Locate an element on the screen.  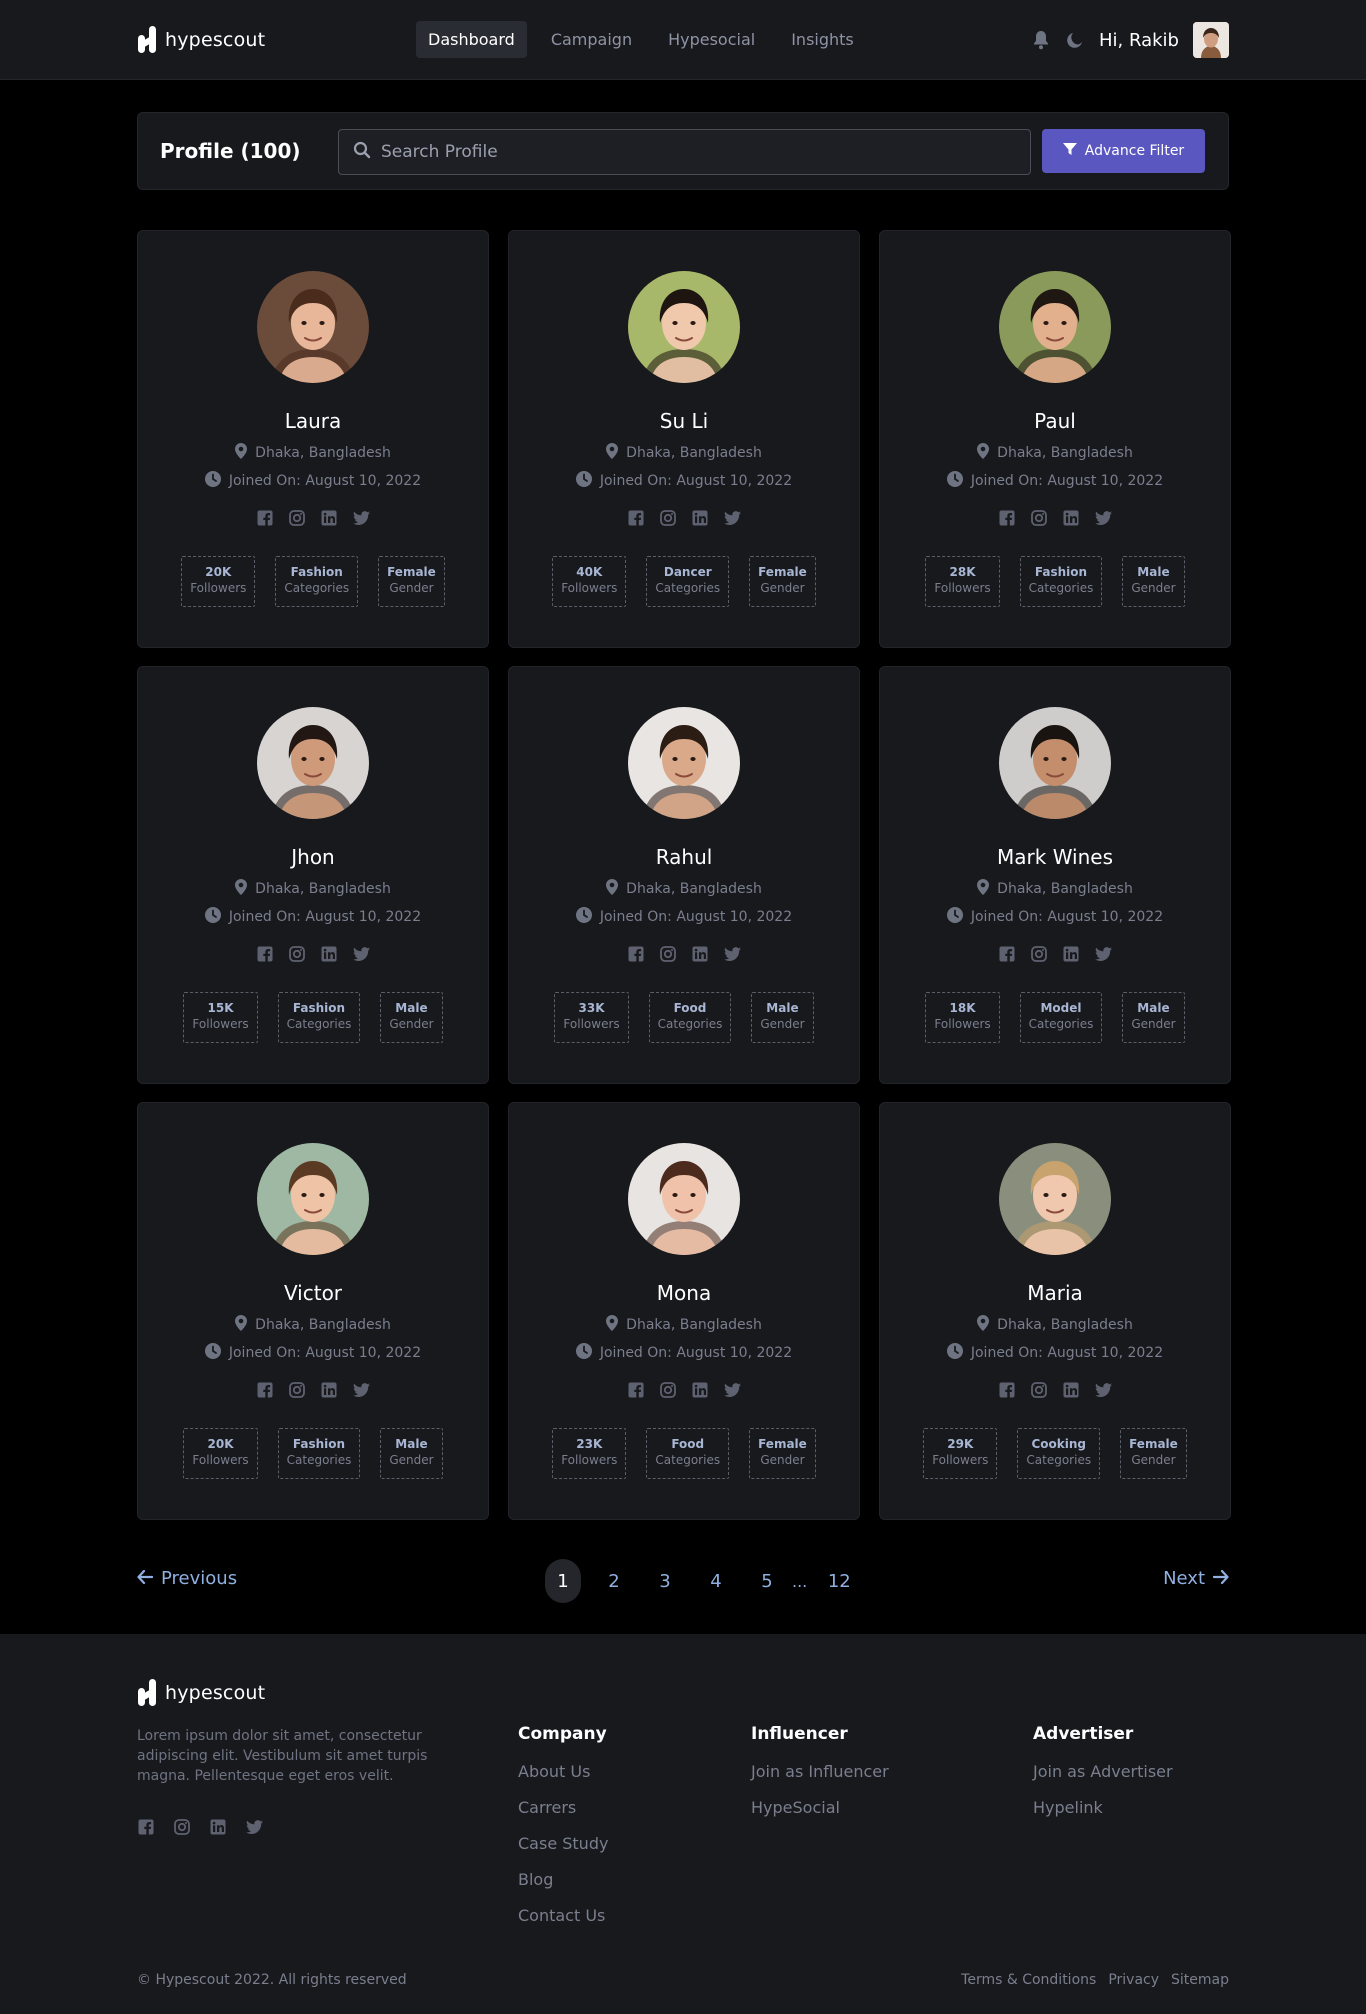
footer-link-join-advertiser: Join as Advertiser is located at coordinates (1103, 1772).